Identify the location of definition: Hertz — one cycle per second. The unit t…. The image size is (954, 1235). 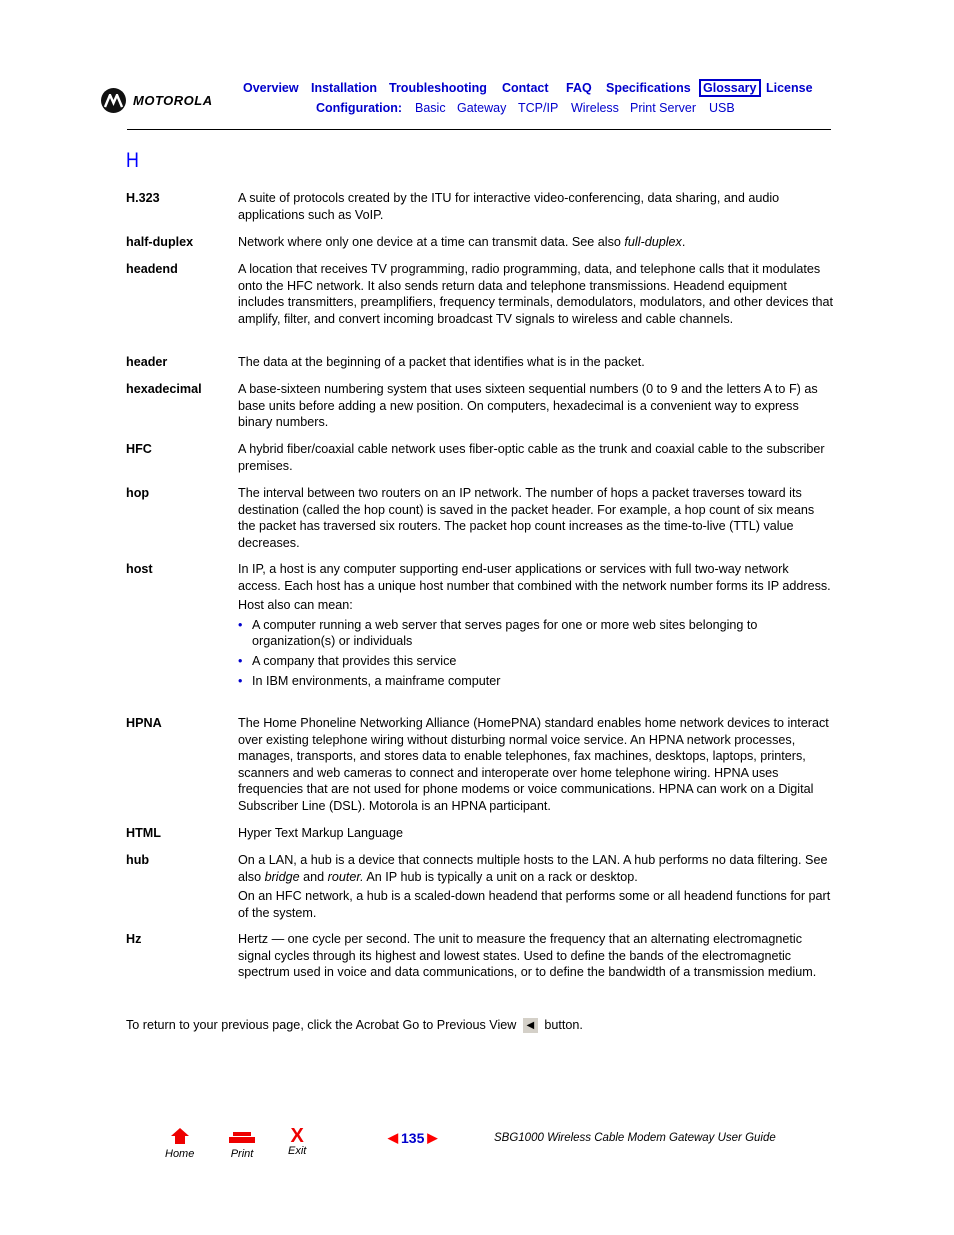
(536, 957).